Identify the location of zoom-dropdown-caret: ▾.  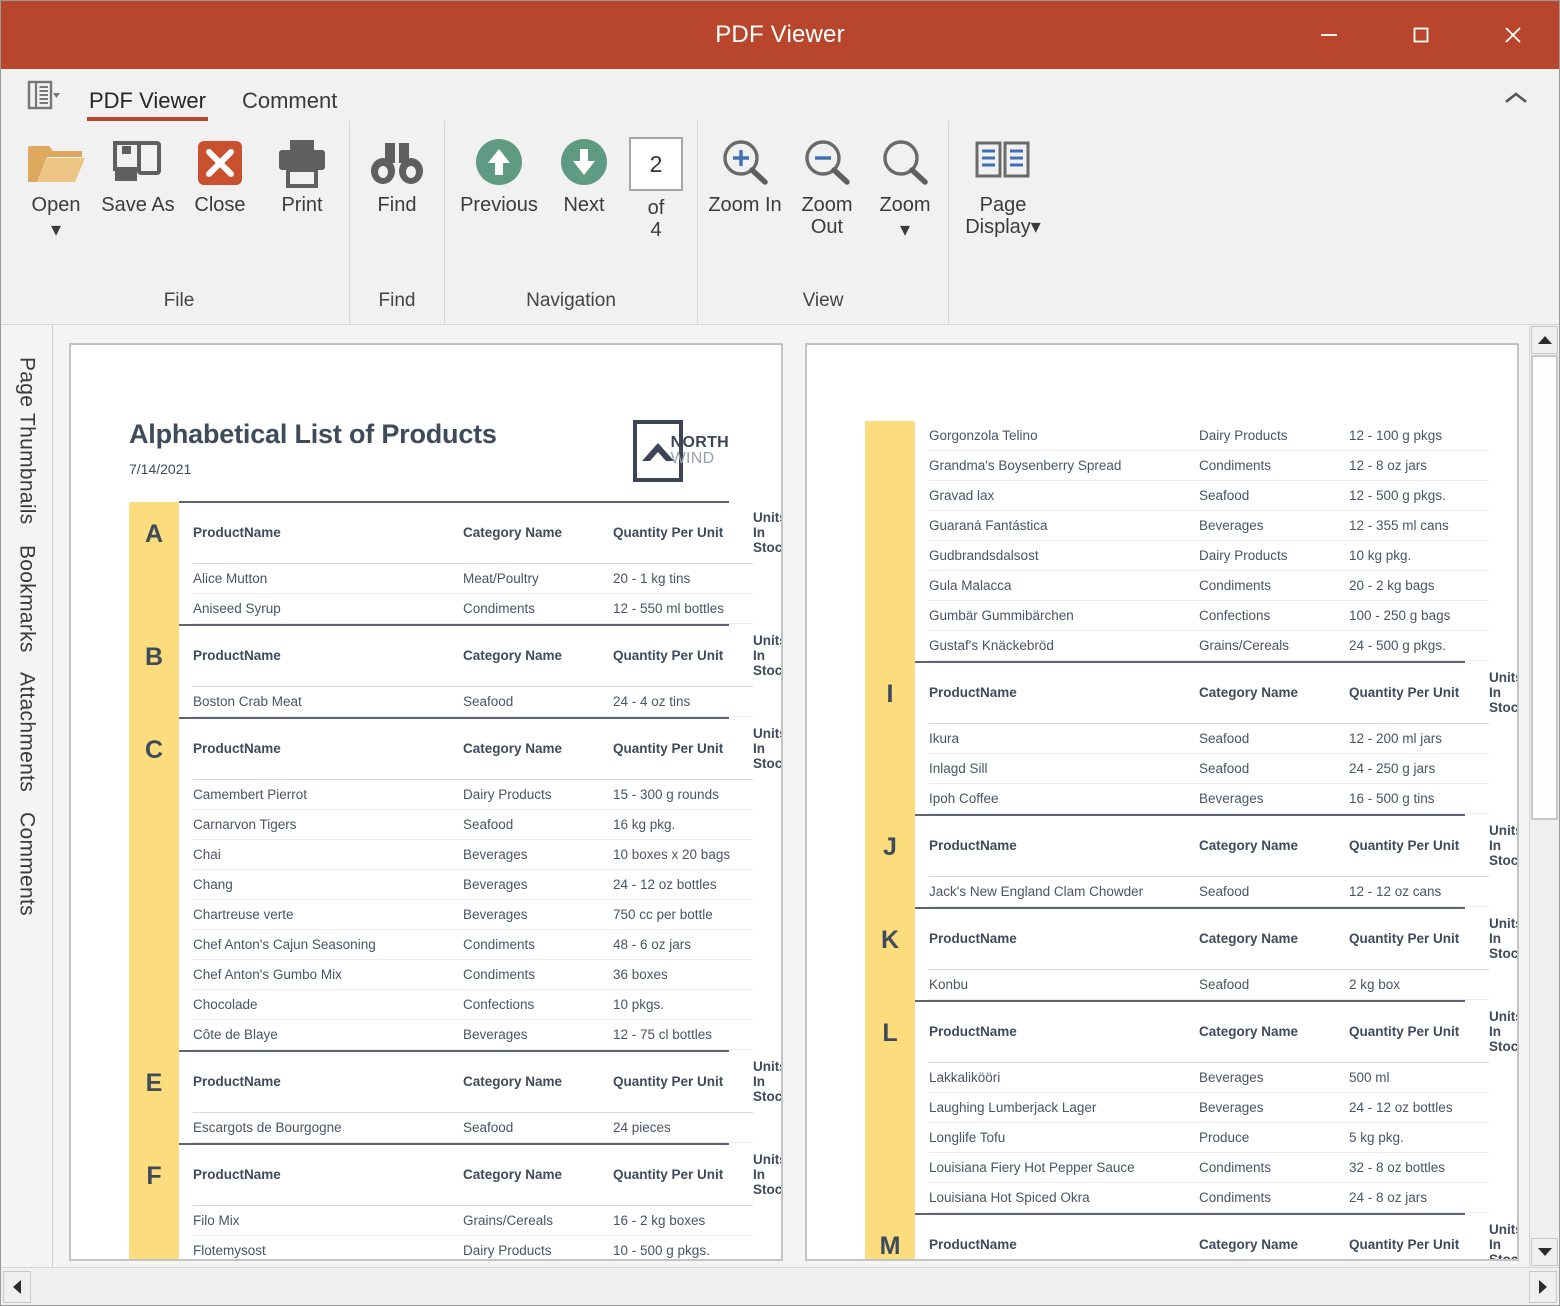
(905, 230).